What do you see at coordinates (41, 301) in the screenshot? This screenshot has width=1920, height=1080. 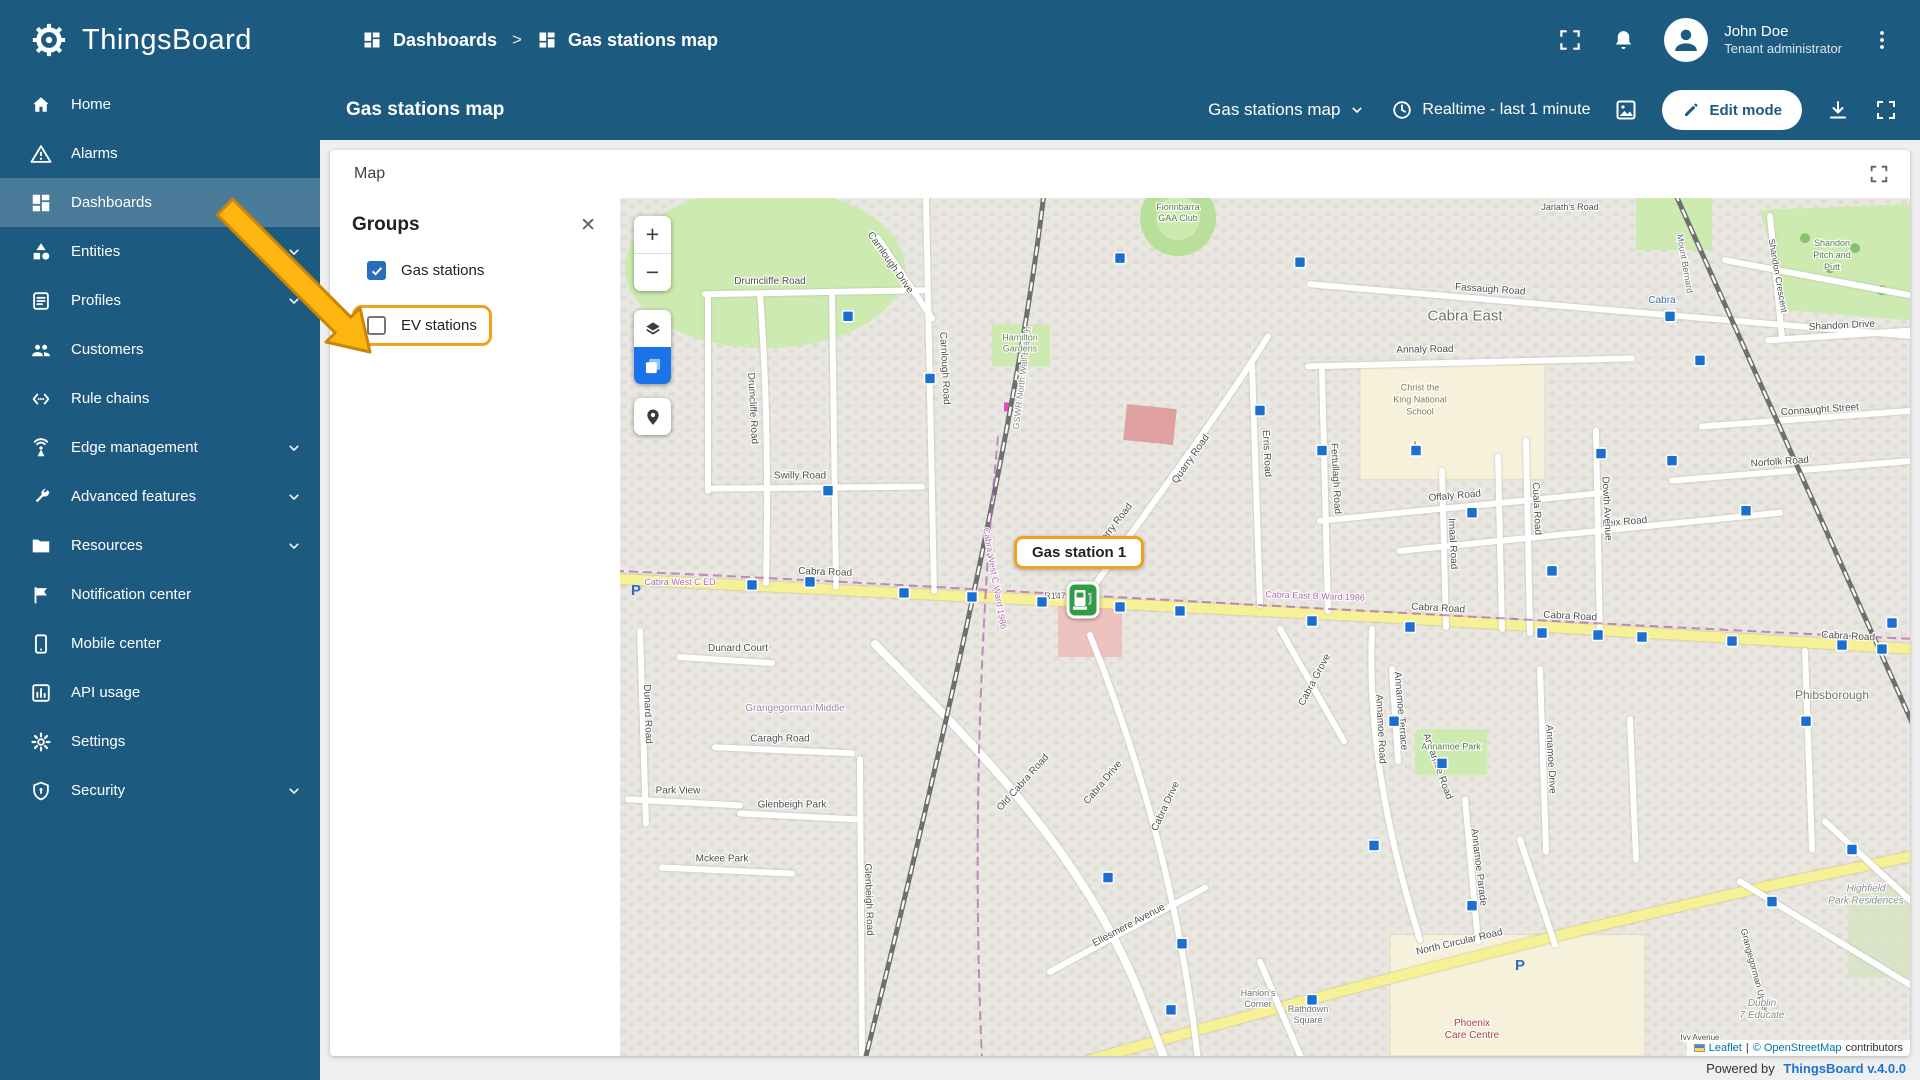 I see `profiles-icon` at bounding box center [41, 301].